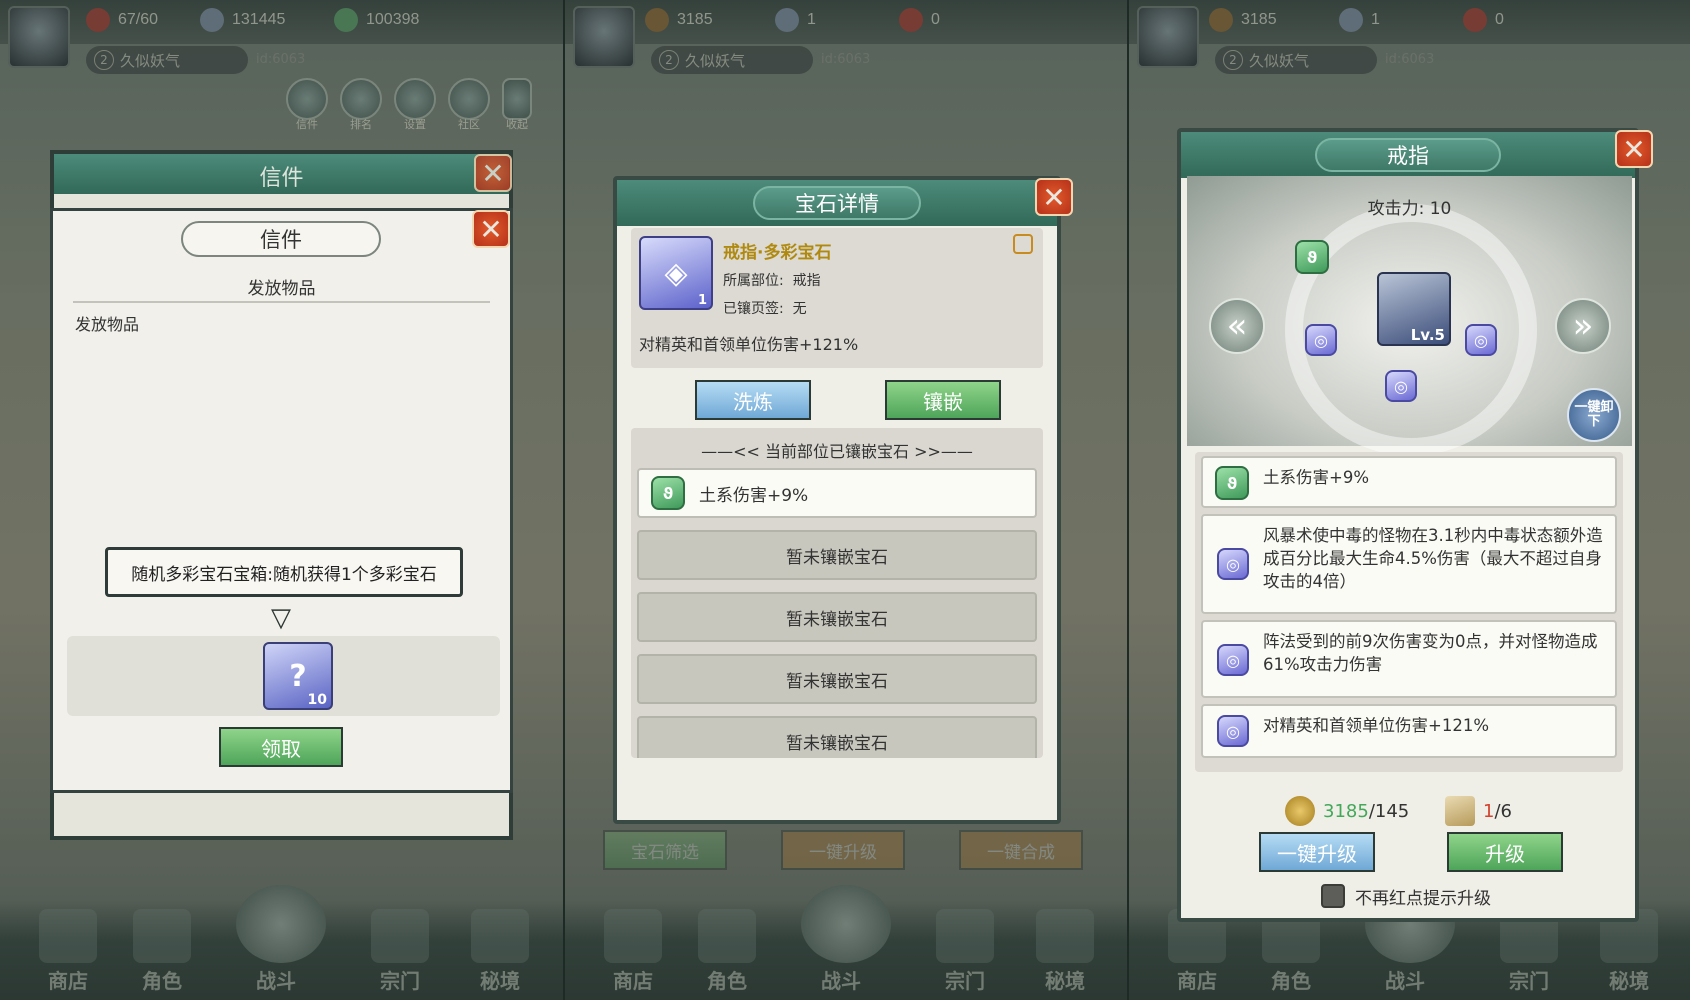  What do you see at coordinates (676, 273) in the screenshot?
I see `gem-icon: ◈ 1` at bounding box center [676, 273].